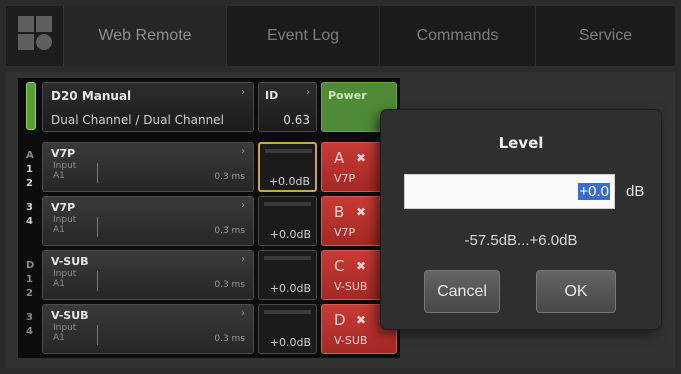 This screenshot has height=374, width=681. I want to click on logo-circle, so click(44, 42).